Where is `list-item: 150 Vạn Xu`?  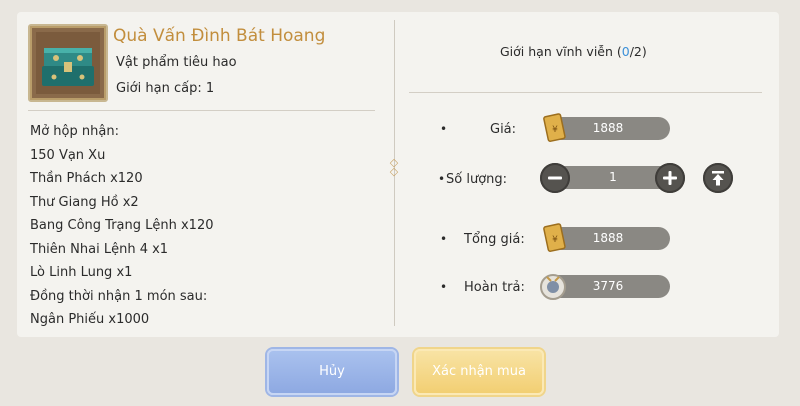 list-item: 150 Vạn Xu is located at coordinates (68, 155).